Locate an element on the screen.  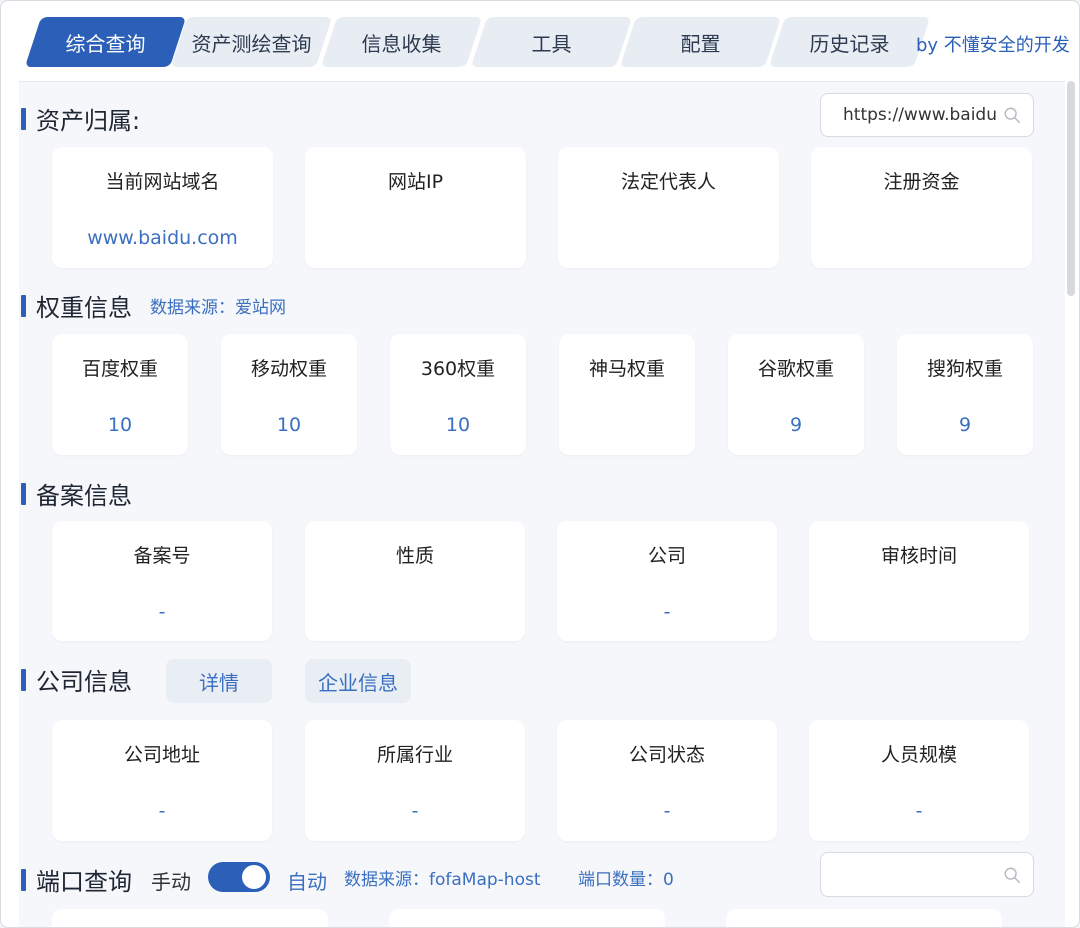
toggle-knob is located at coordinates (254, 877).